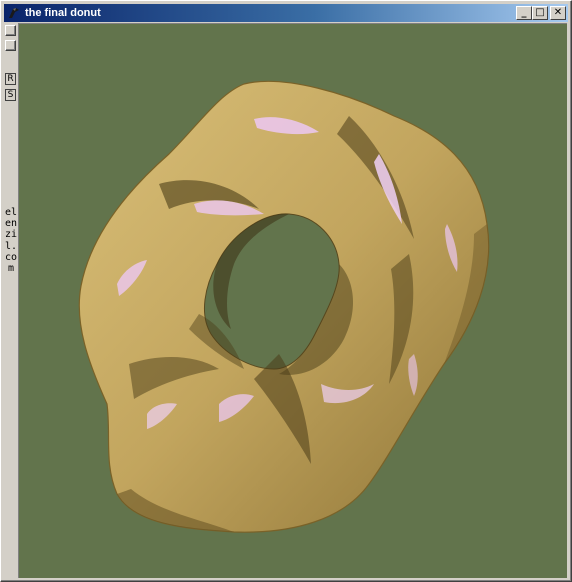 This screenshot has height=582, width=572. I want to click on title-bar: the final donut _ □ ✕, so click(286, 13).